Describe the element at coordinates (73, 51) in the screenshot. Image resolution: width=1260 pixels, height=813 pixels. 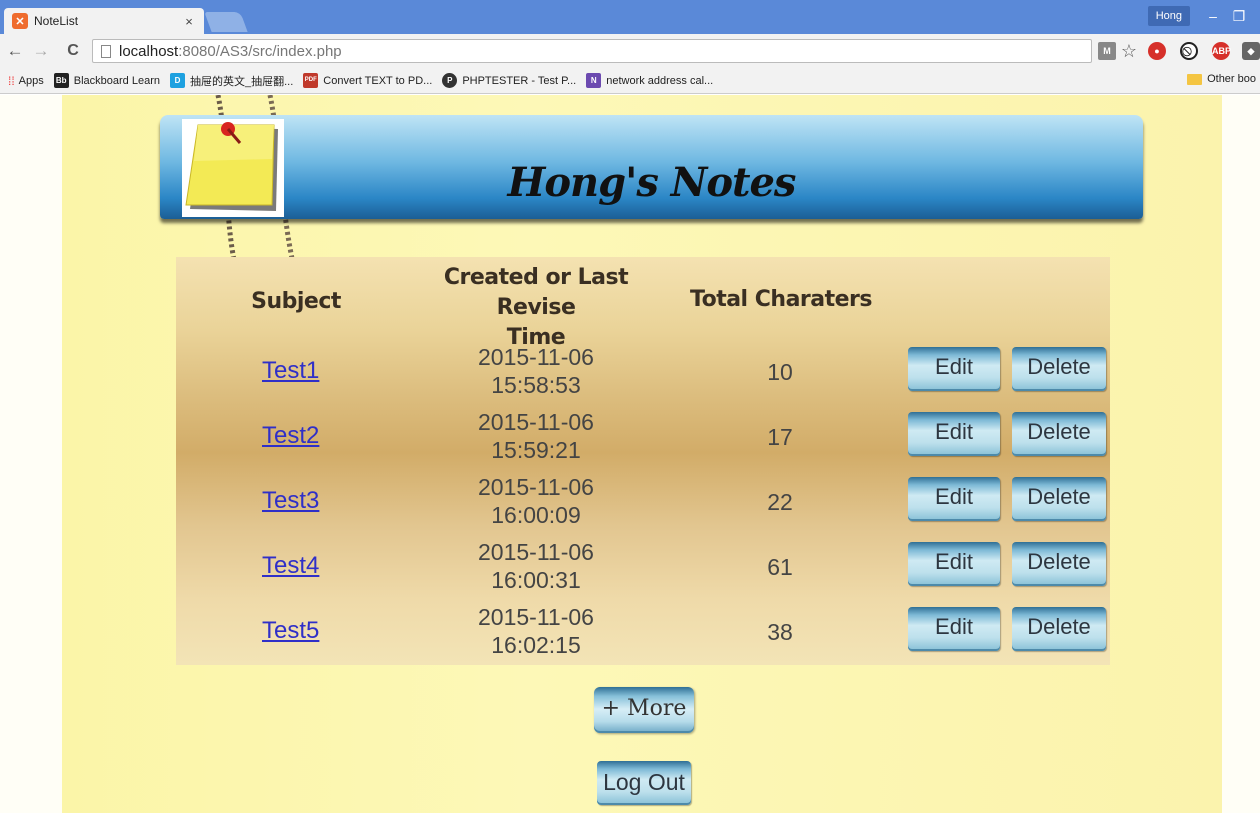
I see `reload-icon: C` at that location.